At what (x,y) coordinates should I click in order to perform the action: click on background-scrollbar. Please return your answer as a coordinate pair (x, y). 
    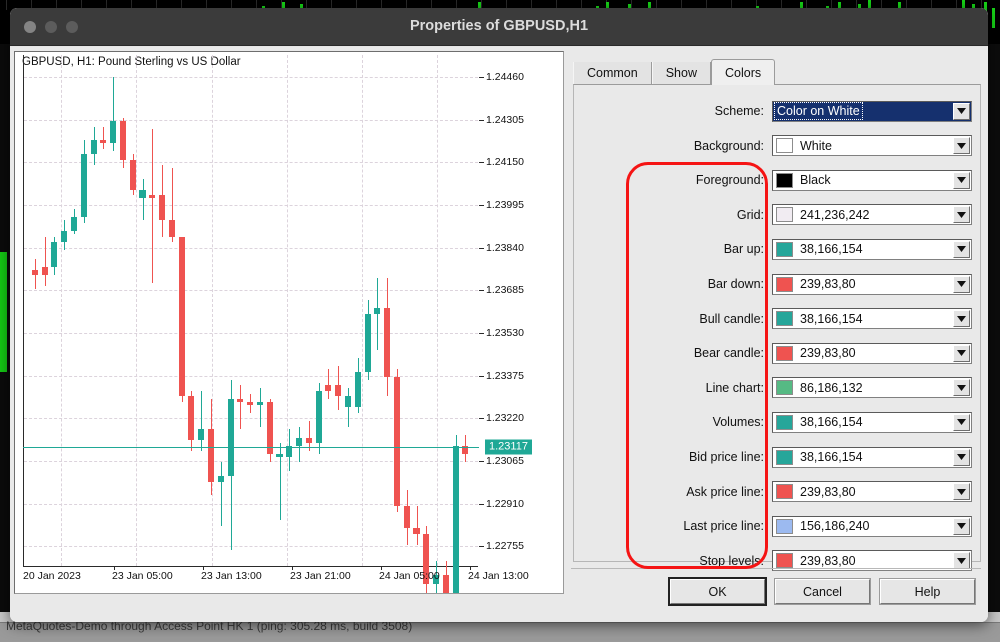
    Looking at the image, I should click on (993, 328).